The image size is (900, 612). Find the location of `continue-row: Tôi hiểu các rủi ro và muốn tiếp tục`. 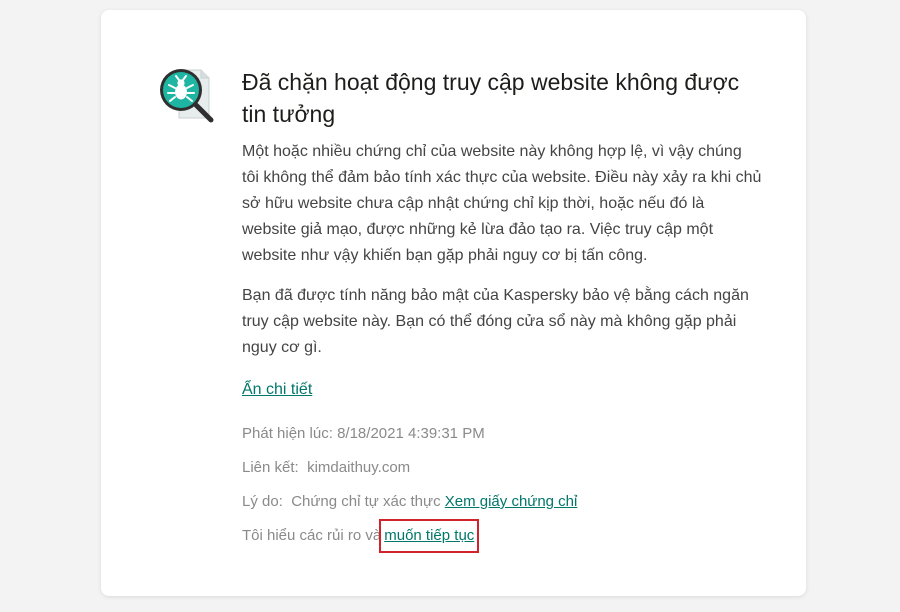

continue-row: Tôi hiểu các rủi ro và muốn tiếp tục is located at coordinates (502, 536).